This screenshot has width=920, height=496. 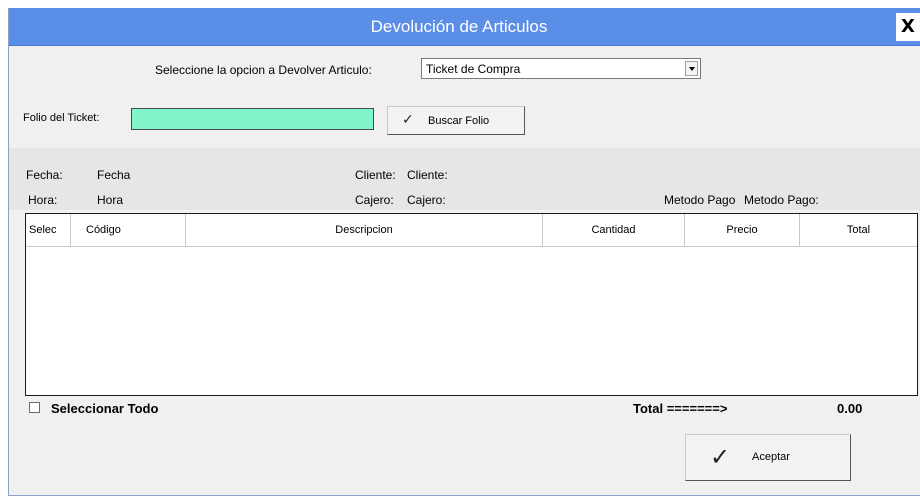 I want to click on column-header-descripcion: Descripcion, so click(x=364, y=230).